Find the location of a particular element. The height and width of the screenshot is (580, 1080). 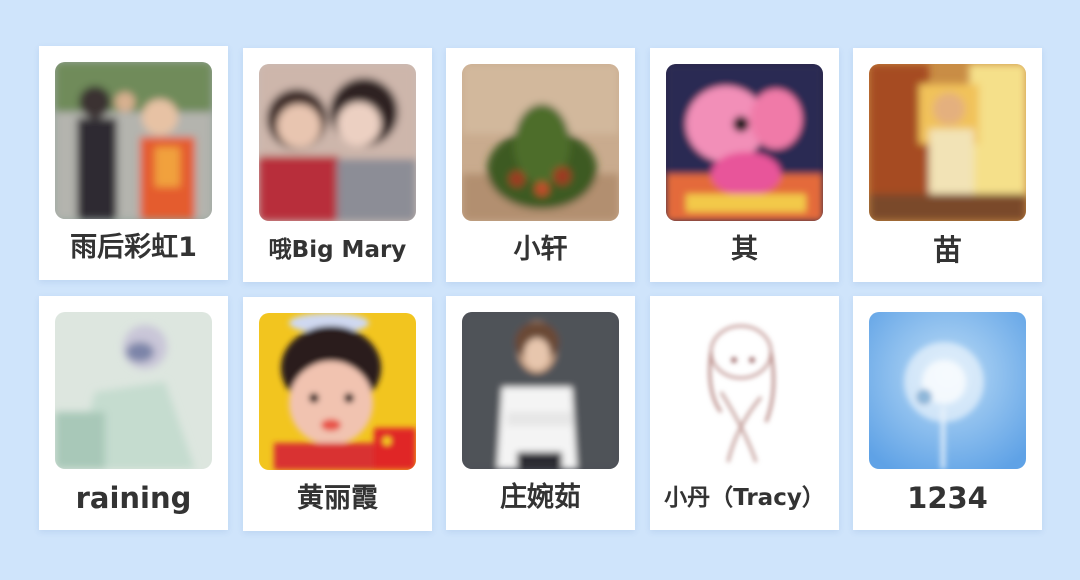

contact-name: 黄丽霞 is located at coordinates (337, 498).